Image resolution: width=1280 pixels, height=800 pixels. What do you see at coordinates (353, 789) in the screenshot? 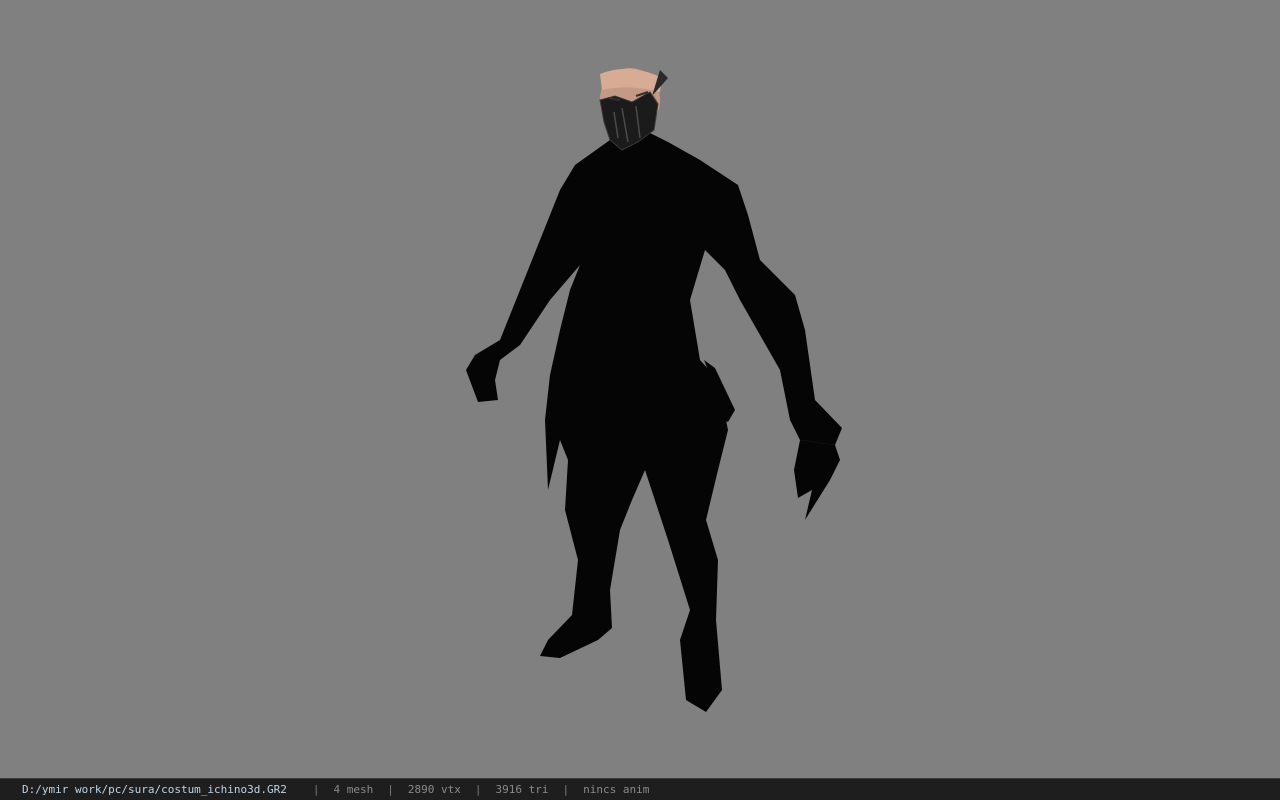
I see `mesh-count: 4 mesh` at bounding box center [353, 789].